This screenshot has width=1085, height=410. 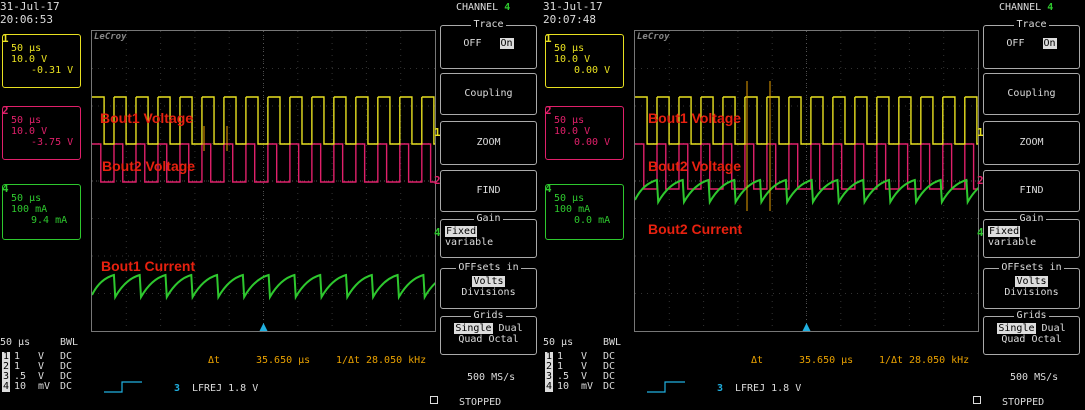 I want to click on trace-caption: Trace, so click(x=488, y=24).